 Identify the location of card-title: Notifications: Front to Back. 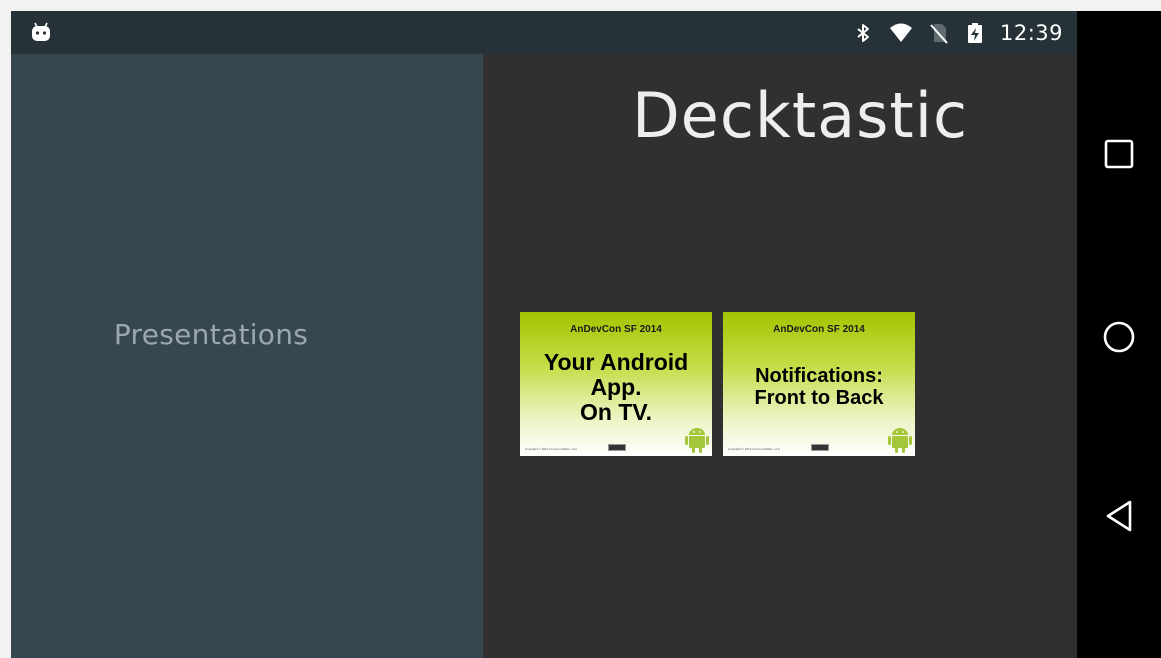
(819, 387).